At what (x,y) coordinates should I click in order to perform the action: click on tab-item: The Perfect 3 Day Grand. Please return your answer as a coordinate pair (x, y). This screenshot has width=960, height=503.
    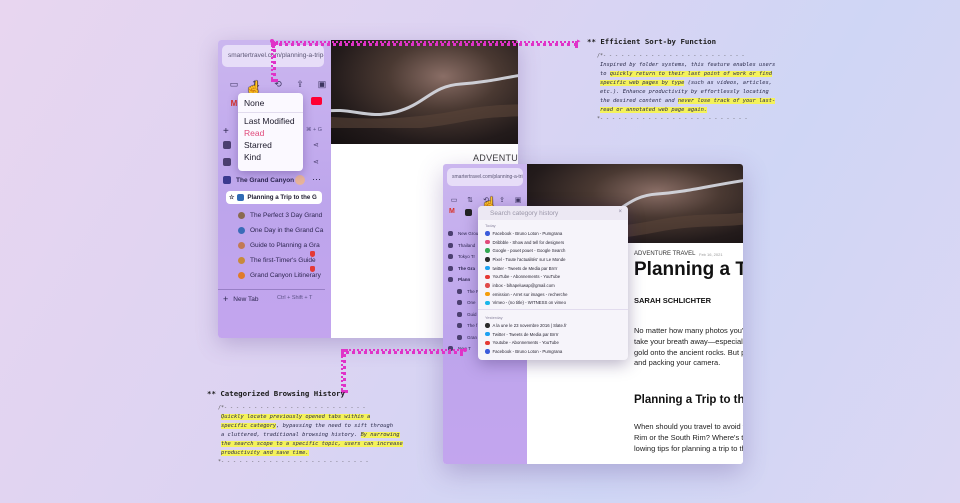
    Looking at the image, I should click on (280, 215).